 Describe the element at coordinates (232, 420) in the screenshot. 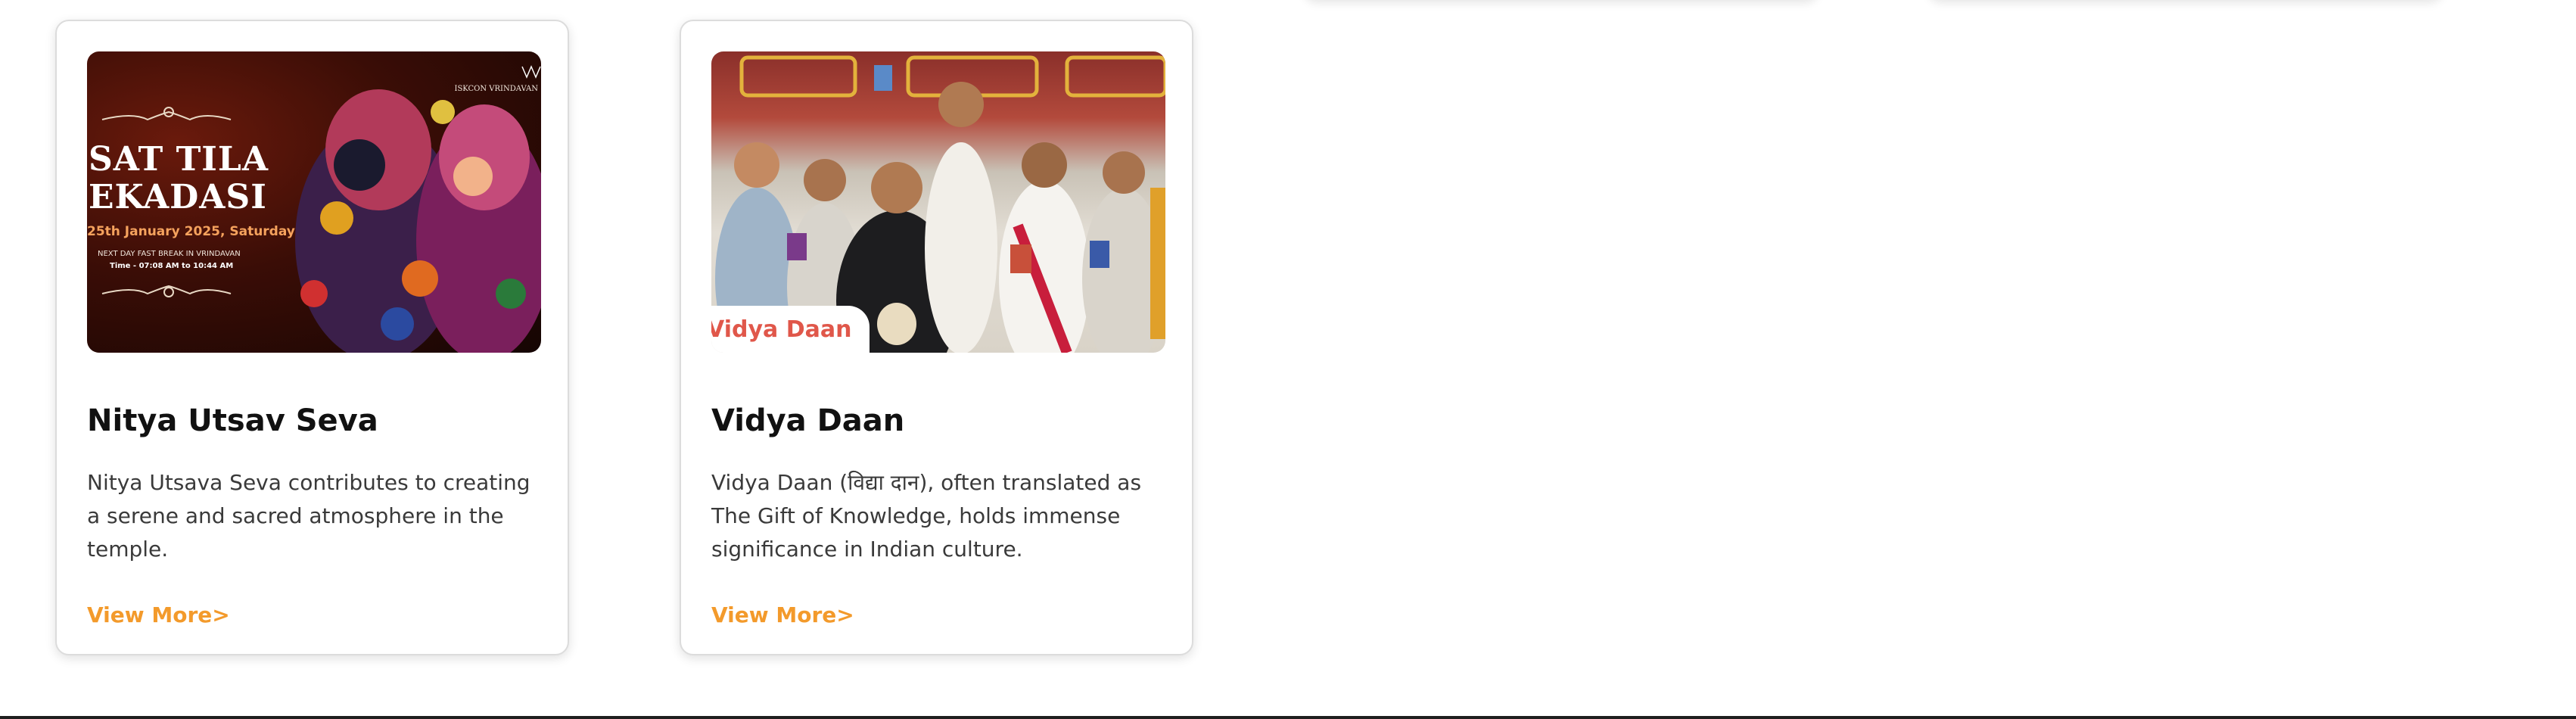

I see `card-title: Nitya Utsav Seva` at that location.